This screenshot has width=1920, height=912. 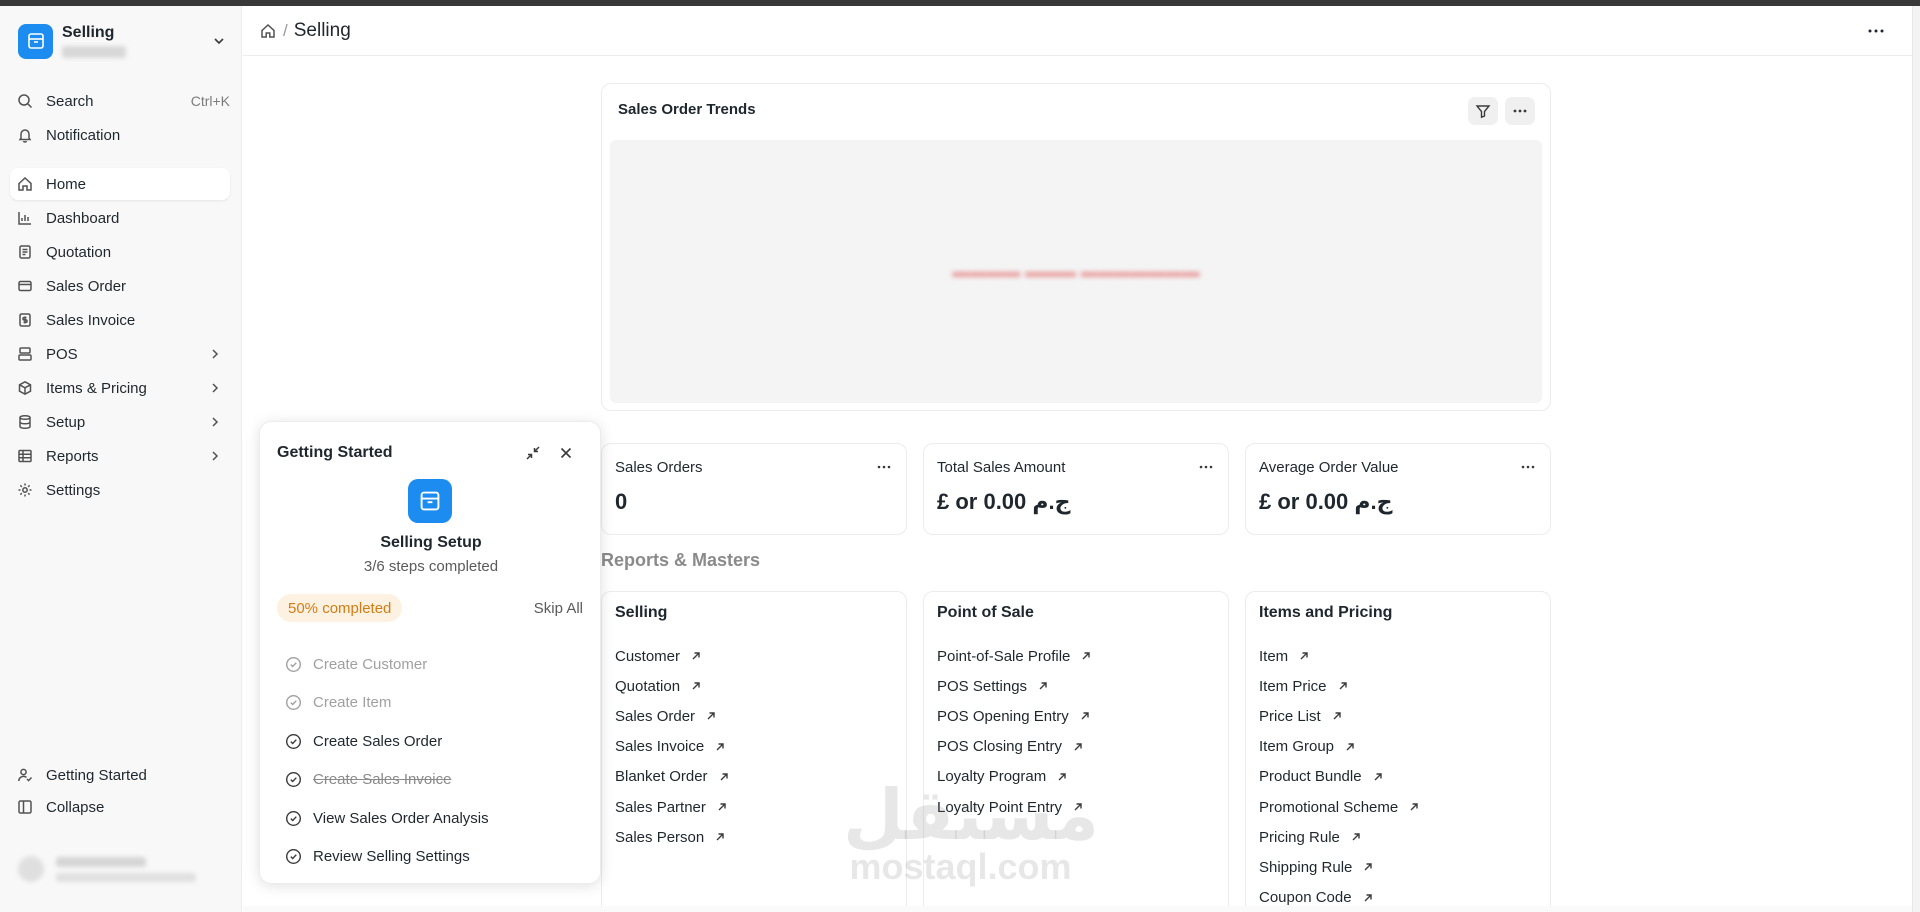 What do you see at coordinates (1081, 31) in the screenshot?
I see `page-header: / Selling` at bounding box center [1081, 31].